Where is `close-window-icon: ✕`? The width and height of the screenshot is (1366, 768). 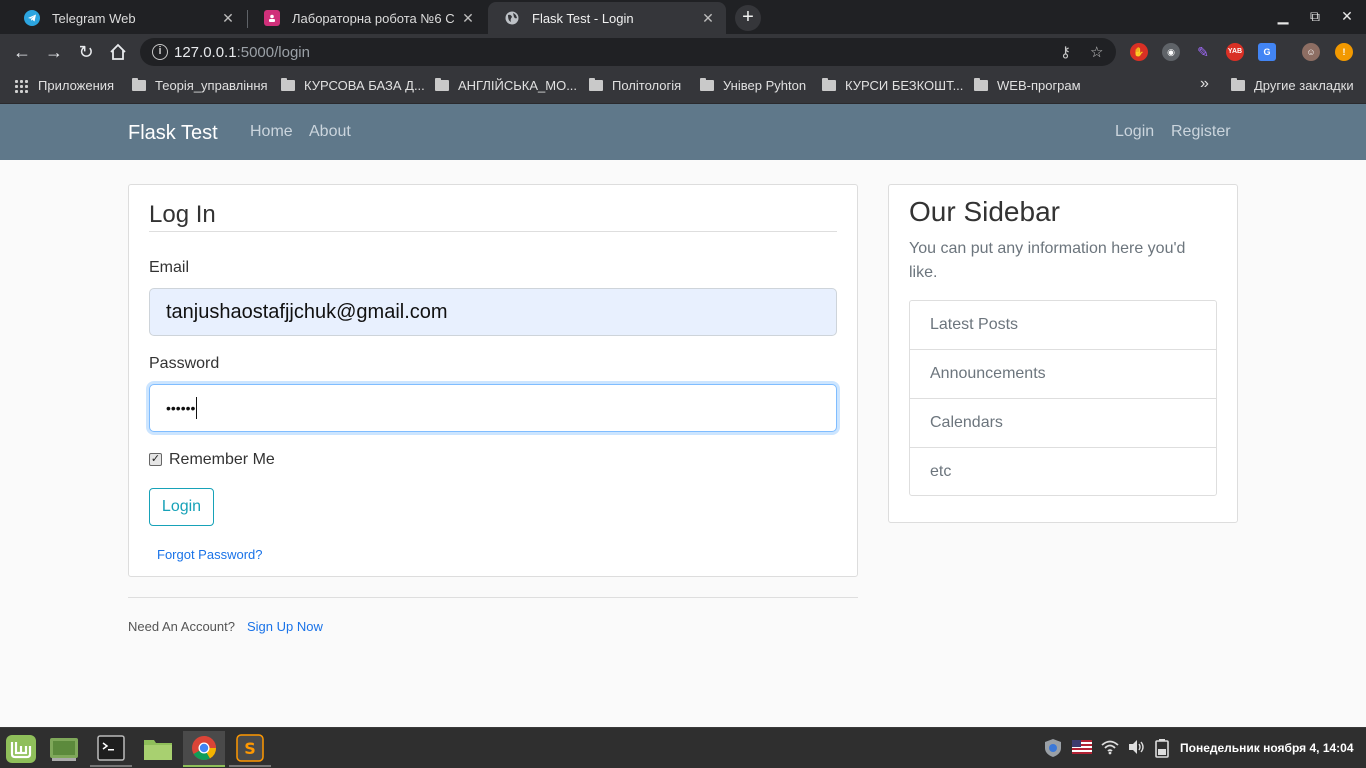
close-window-icon: ✕ is located at coordinates (1347, 16).